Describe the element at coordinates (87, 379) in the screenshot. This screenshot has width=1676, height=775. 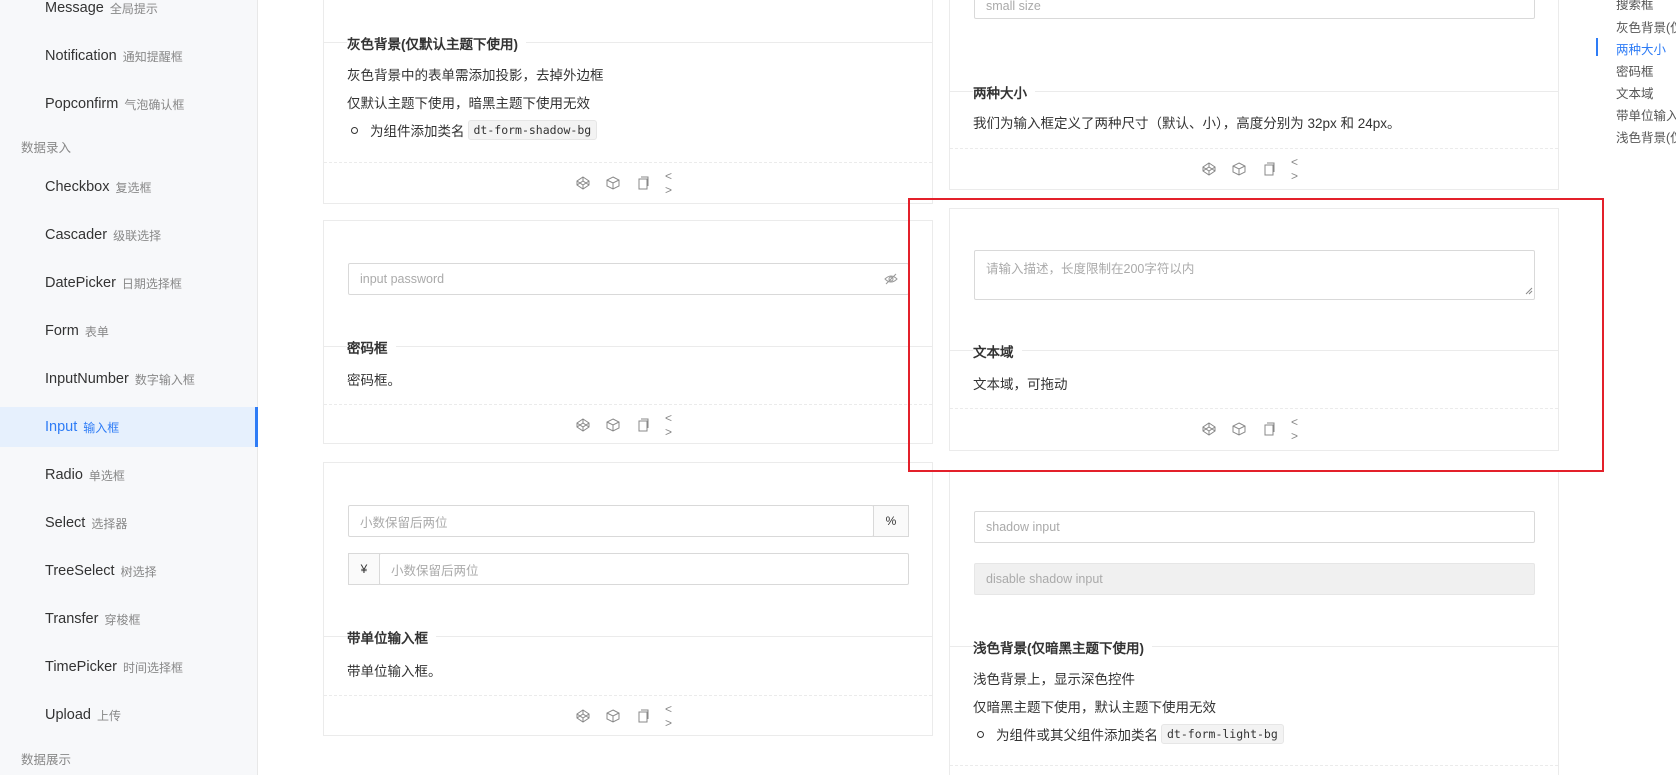
I see `sidebar-item-label: InputNumber` at that location.